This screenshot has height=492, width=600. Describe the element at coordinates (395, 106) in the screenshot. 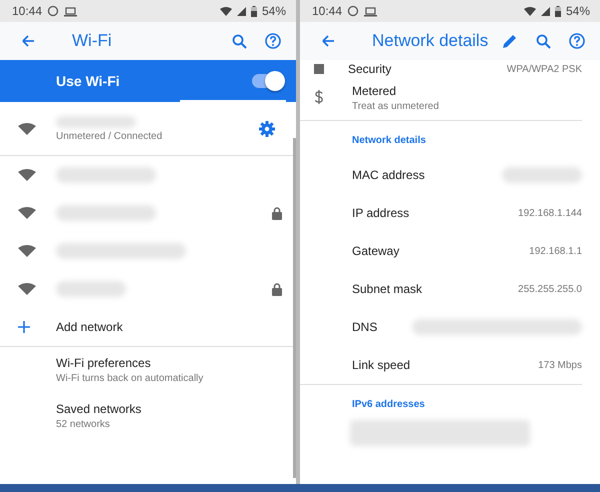

I see `metered-subtitle: Treat as unmetered` at that location.